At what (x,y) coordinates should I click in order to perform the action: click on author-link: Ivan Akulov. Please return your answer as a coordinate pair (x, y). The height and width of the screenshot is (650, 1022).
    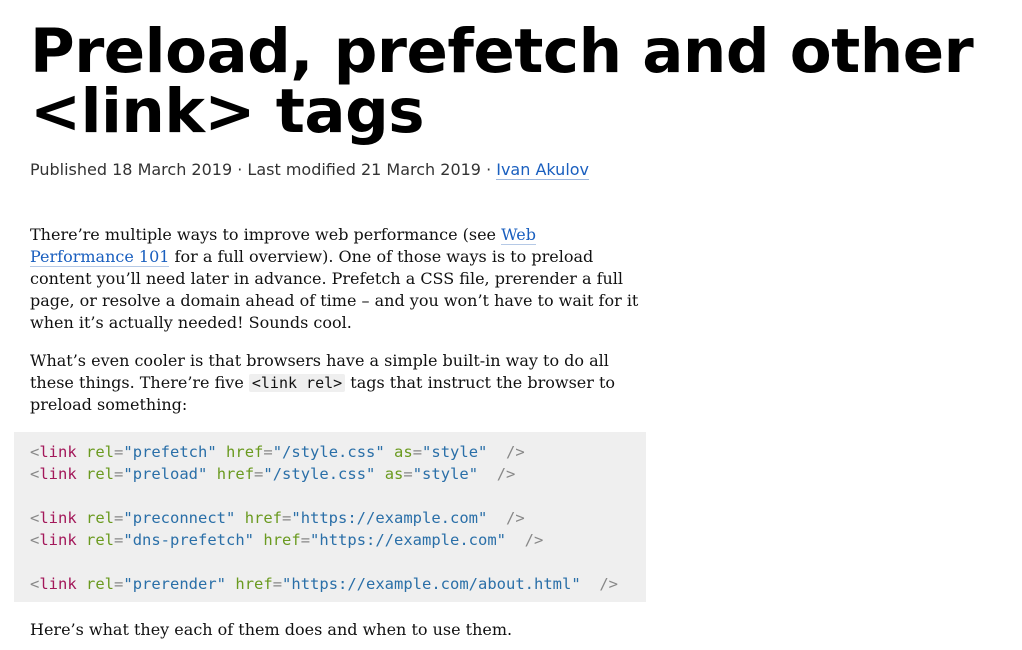
    Looking at the image, I should click on (543, 170).